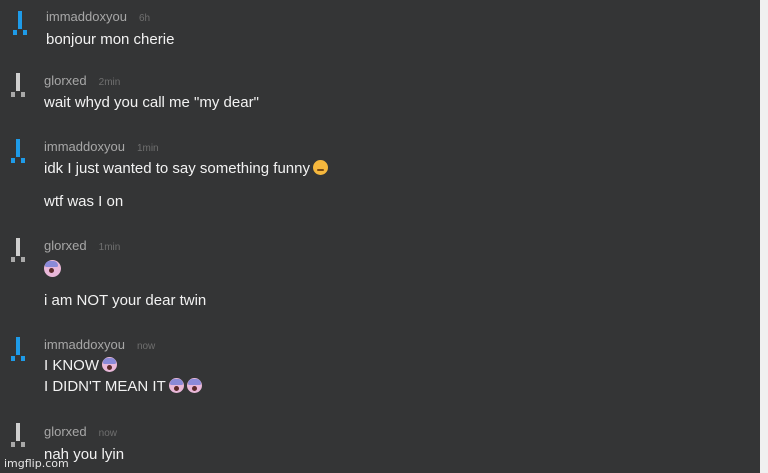 The image size is (768, 473). I want to click on message-text: i am NOT your dear twin, so click(125, 300).